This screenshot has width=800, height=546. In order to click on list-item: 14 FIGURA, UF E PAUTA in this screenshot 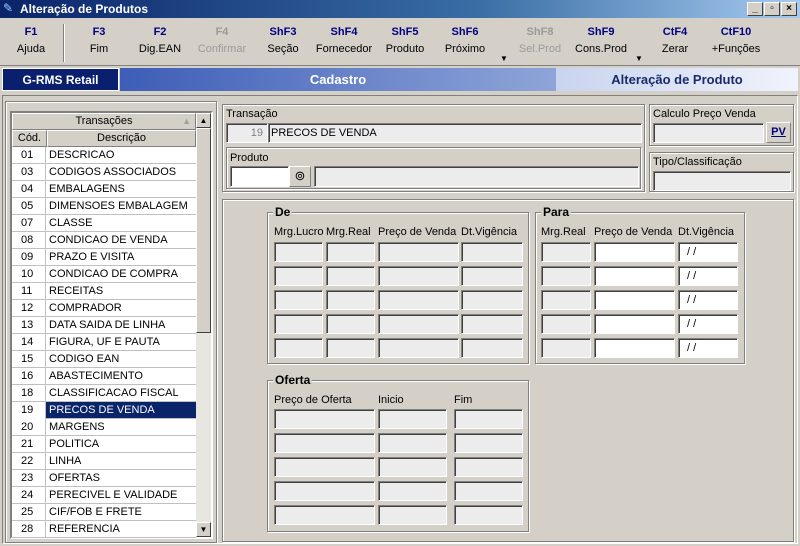, I will do `click(104, 342)`.